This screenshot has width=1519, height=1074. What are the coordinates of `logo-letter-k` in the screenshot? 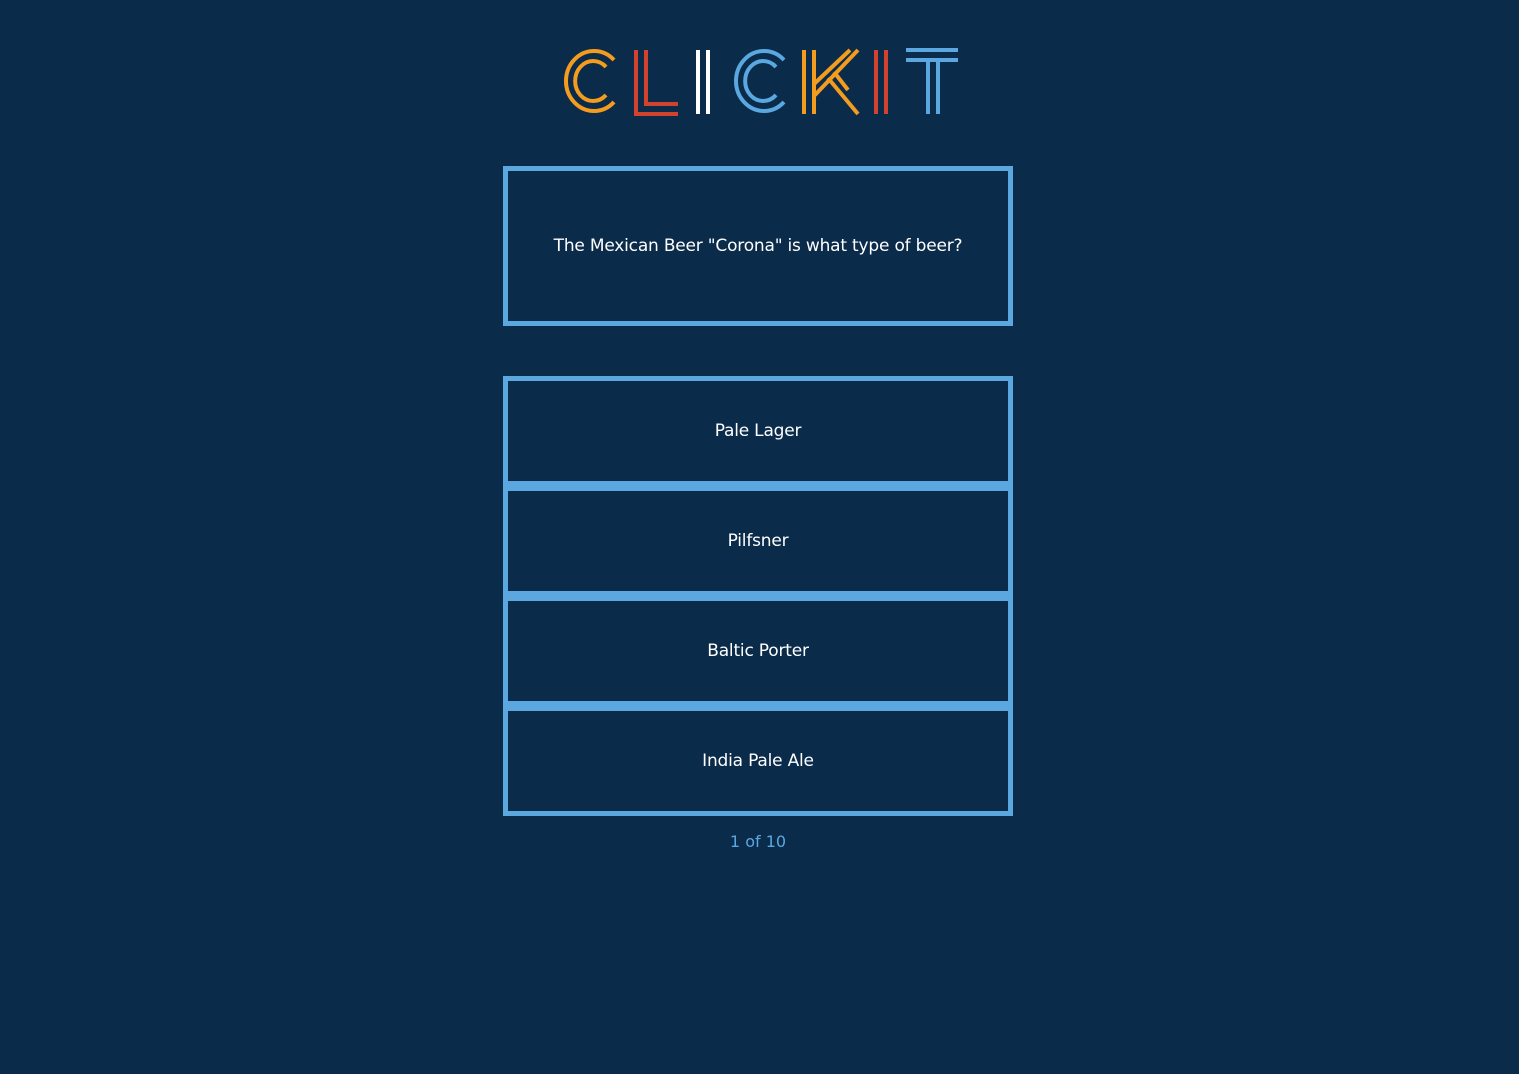 It's located at (831, 82).